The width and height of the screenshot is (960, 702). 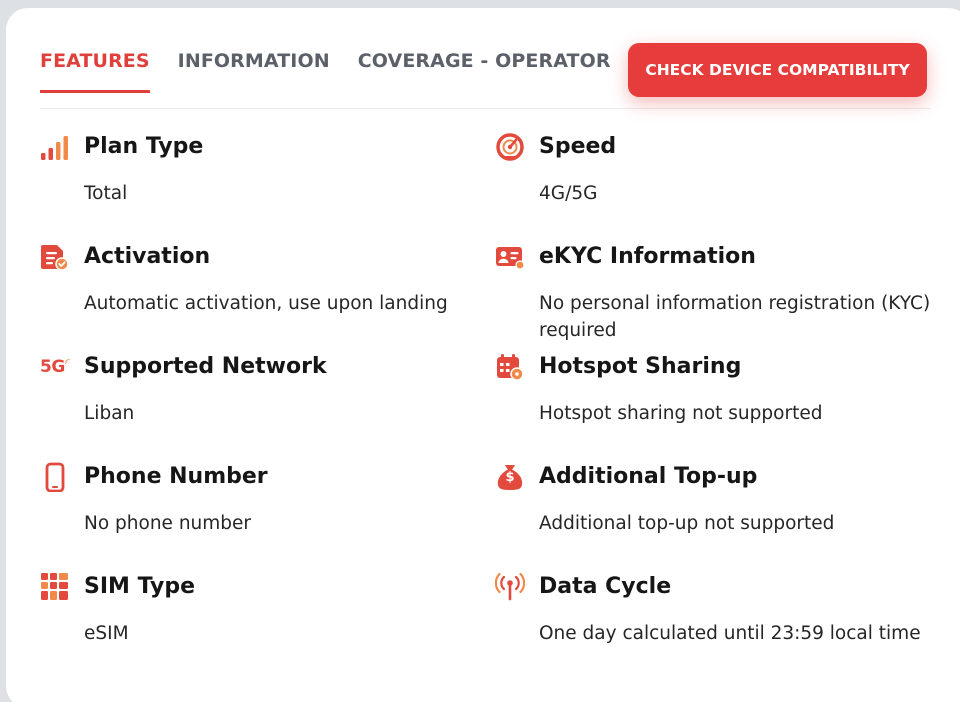 What do you see at coordinates (205, 366) in the screenshot?
I see `feature-title: Supported Network` at bounding box center [205, 366].